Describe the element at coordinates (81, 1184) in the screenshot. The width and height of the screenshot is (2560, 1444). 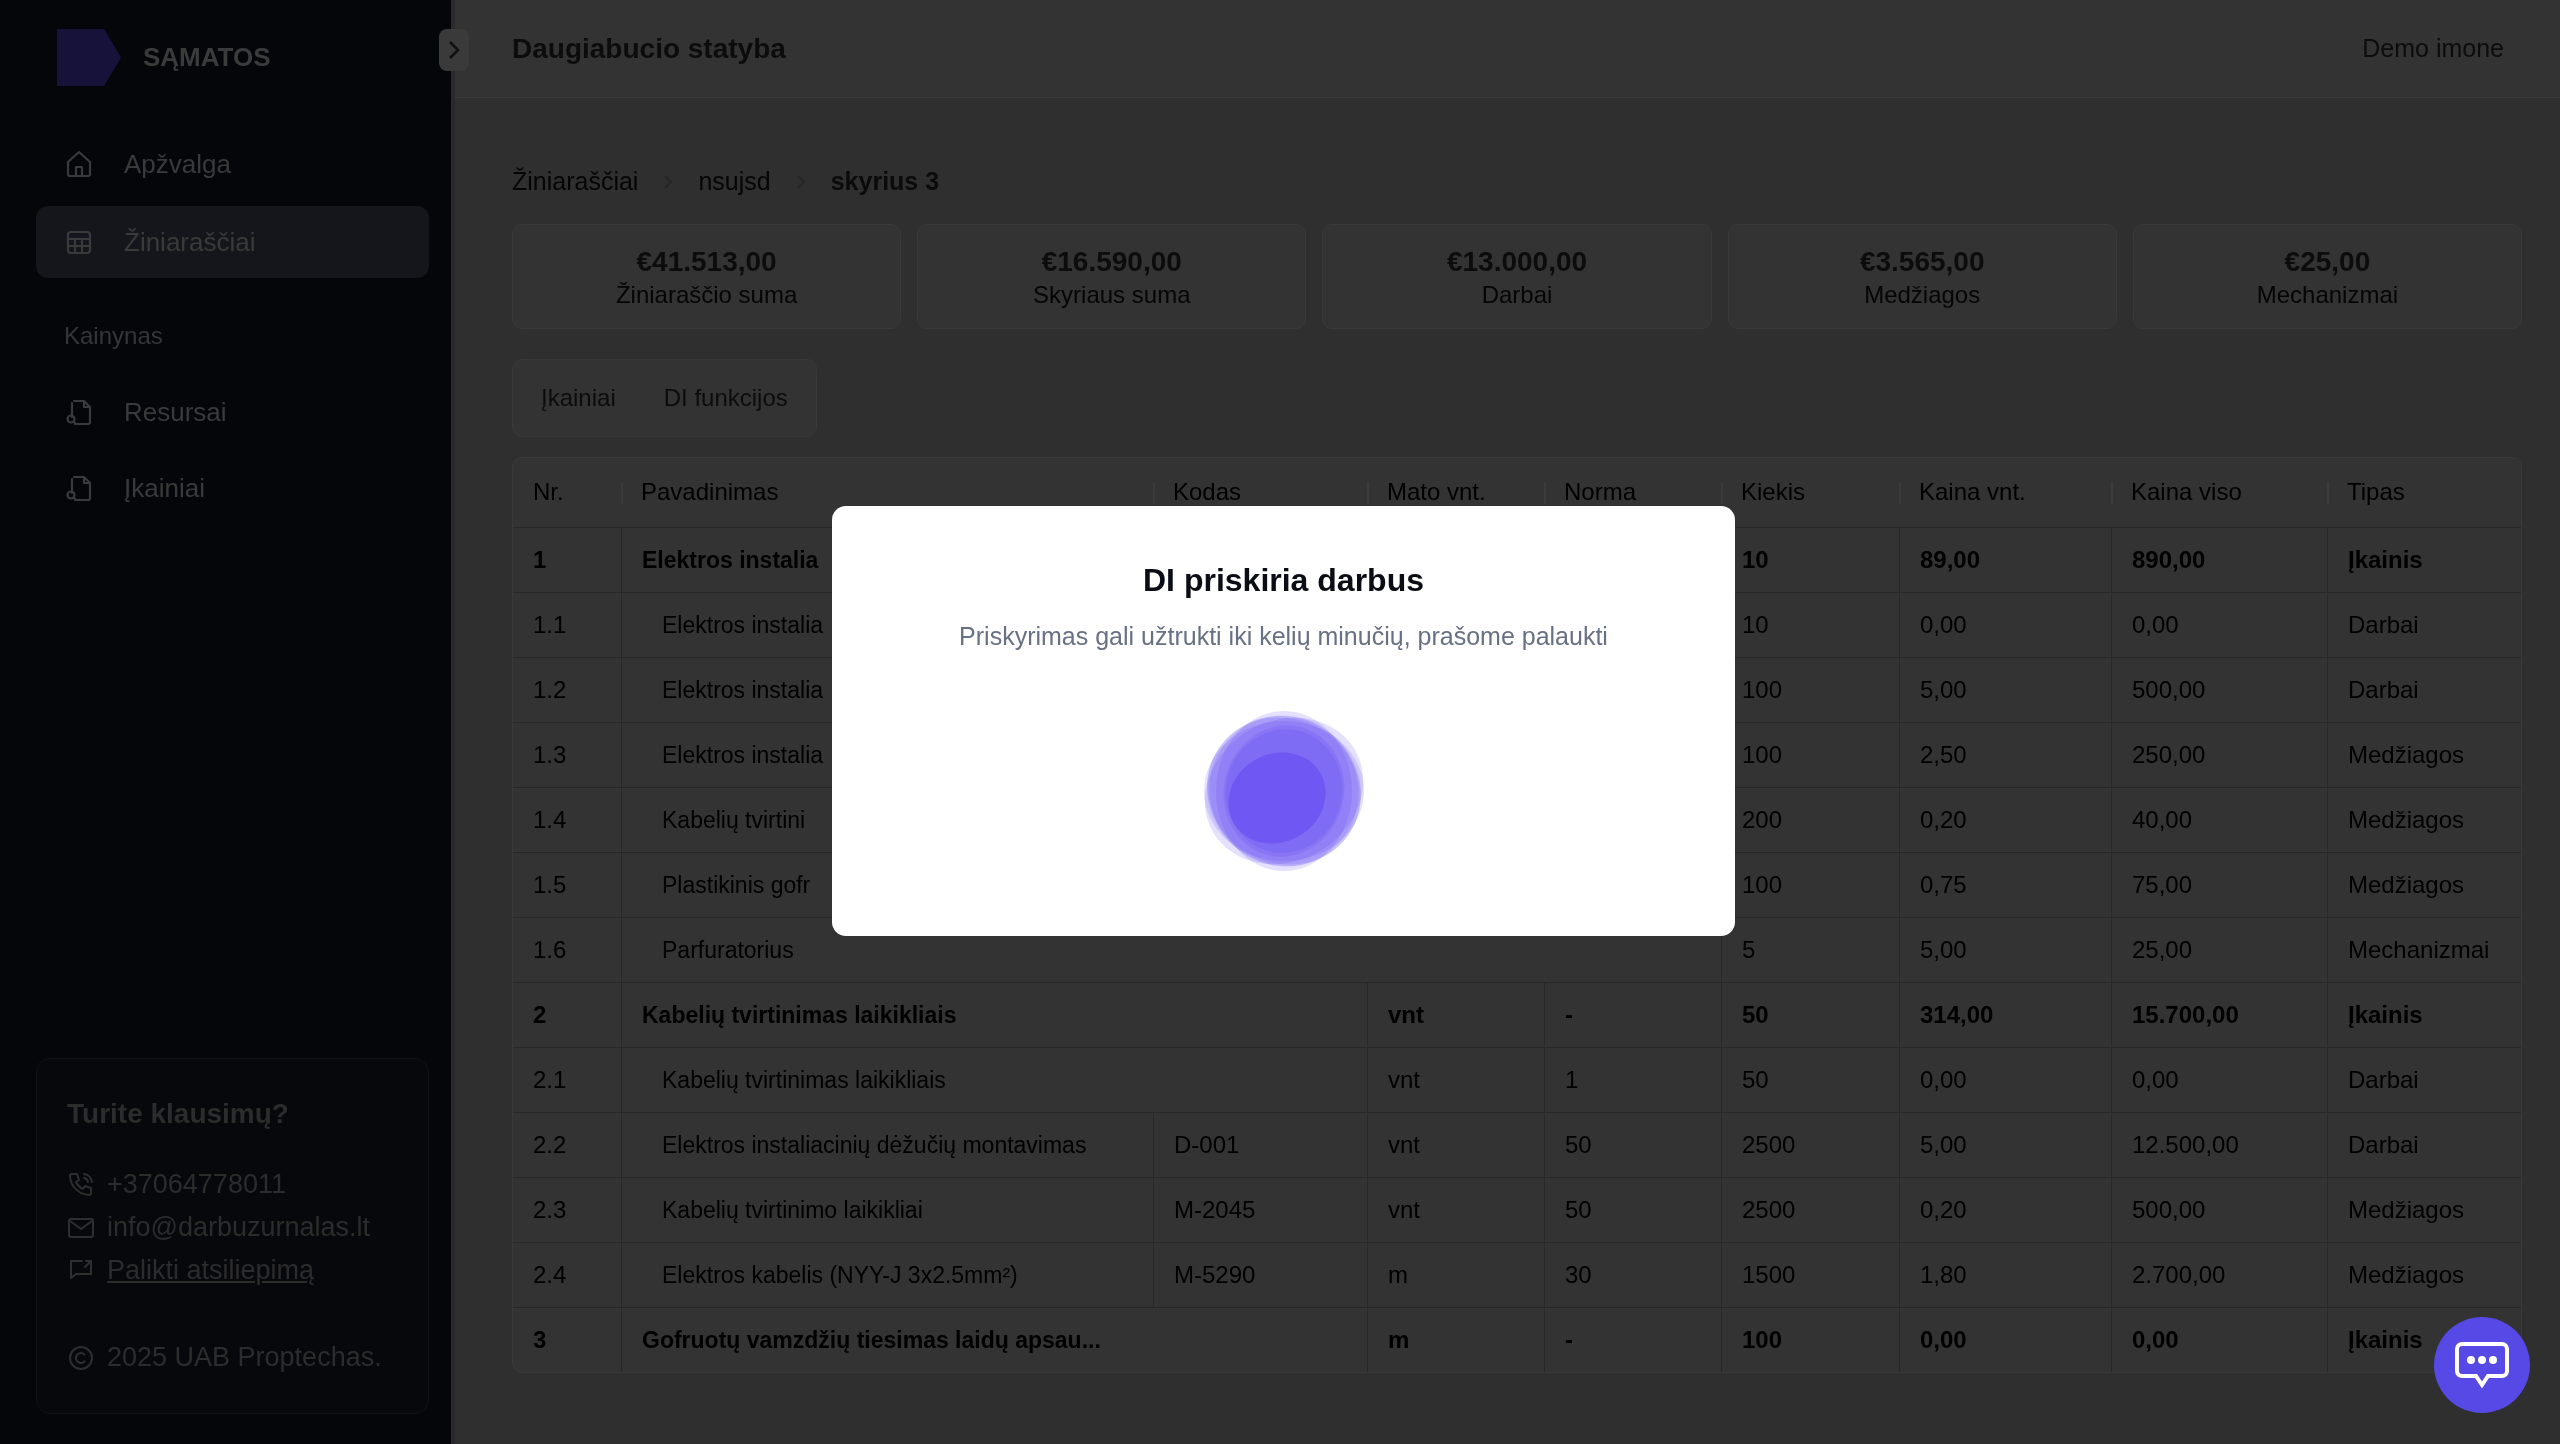
I see `phone-icon` at that location.